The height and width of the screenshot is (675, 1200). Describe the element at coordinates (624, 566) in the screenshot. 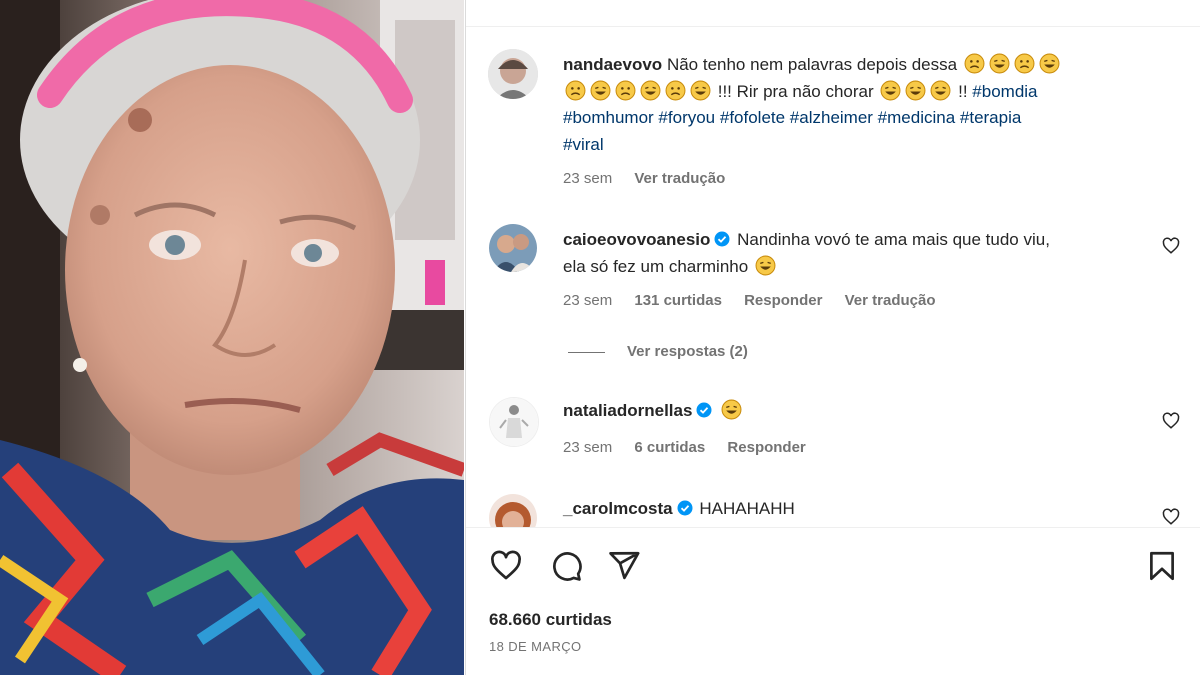

I see `share-icon` at that location.